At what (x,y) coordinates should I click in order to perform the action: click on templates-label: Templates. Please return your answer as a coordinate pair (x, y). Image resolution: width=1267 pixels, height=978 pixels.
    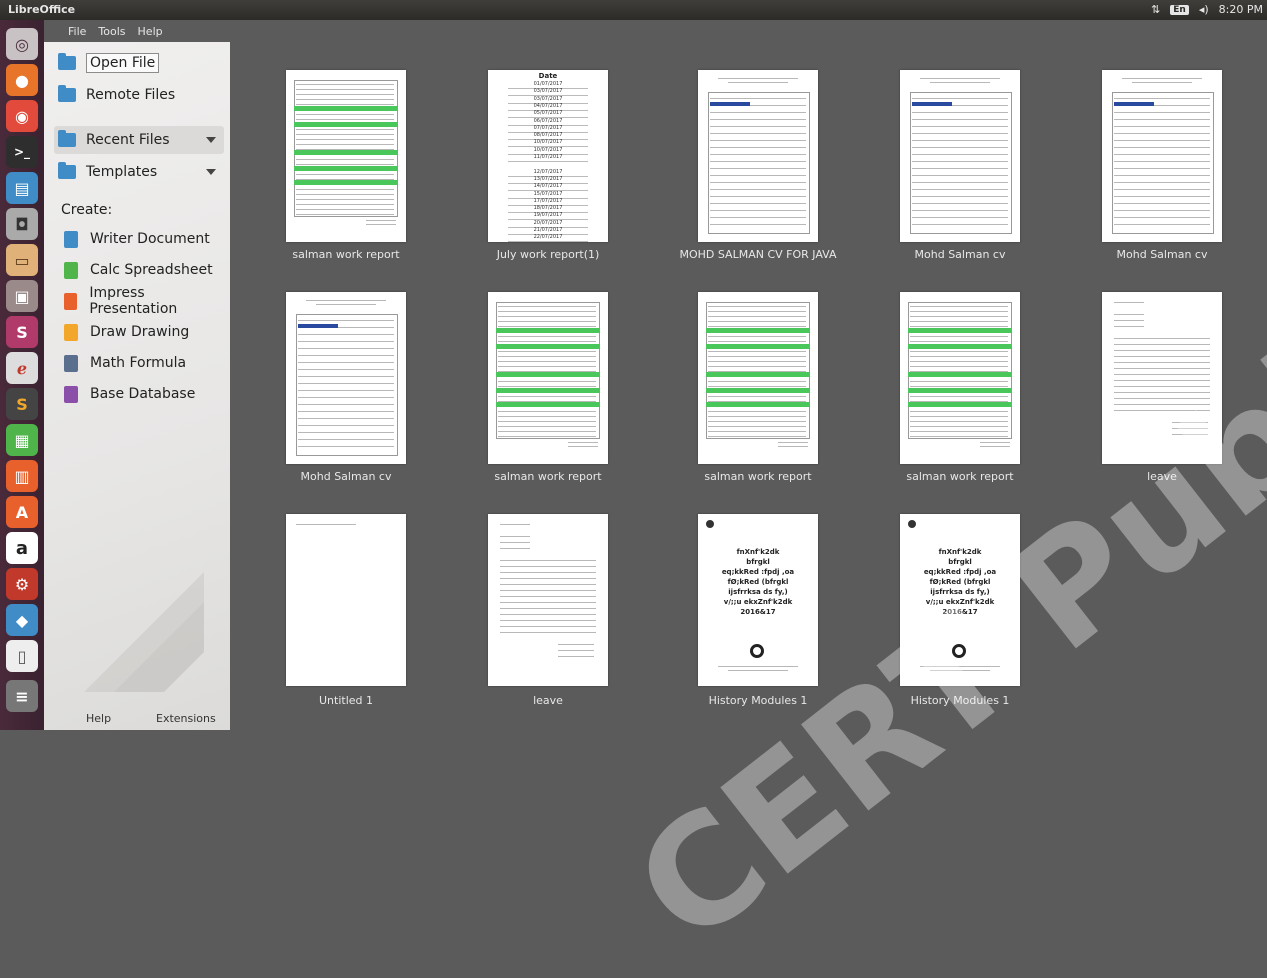
    Looking at the image, I should click on (122, 172).